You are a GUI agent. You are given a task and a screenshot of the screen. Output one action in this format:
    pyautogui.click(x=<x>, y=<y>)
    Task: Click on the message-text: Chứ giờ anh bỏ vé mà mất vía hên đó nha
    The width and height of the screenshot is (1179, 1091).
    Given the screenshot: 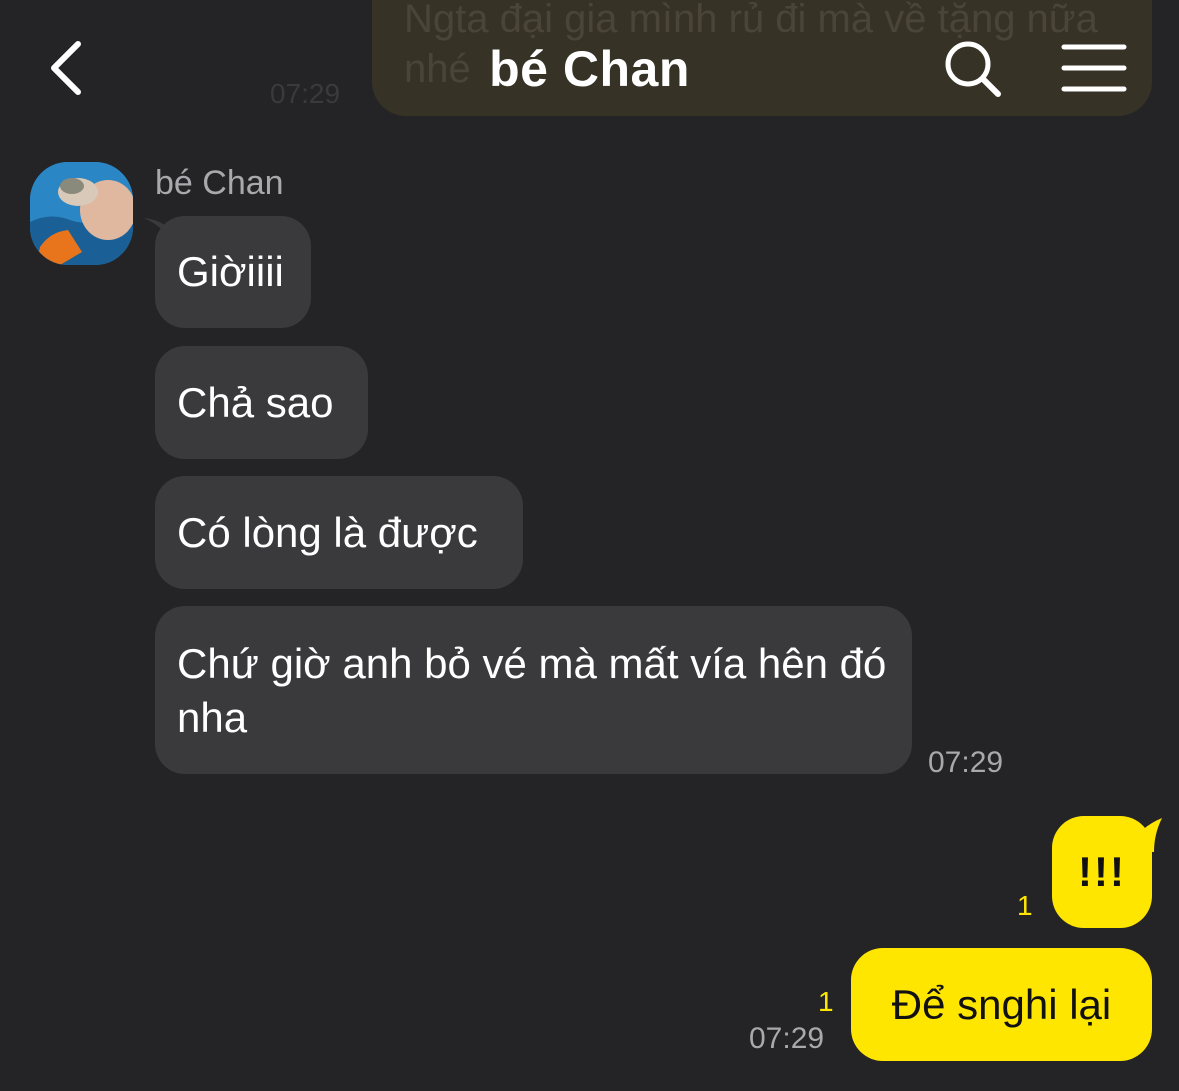 What is the action you would take?
    pyautogui.click(x=532, y=690)
    